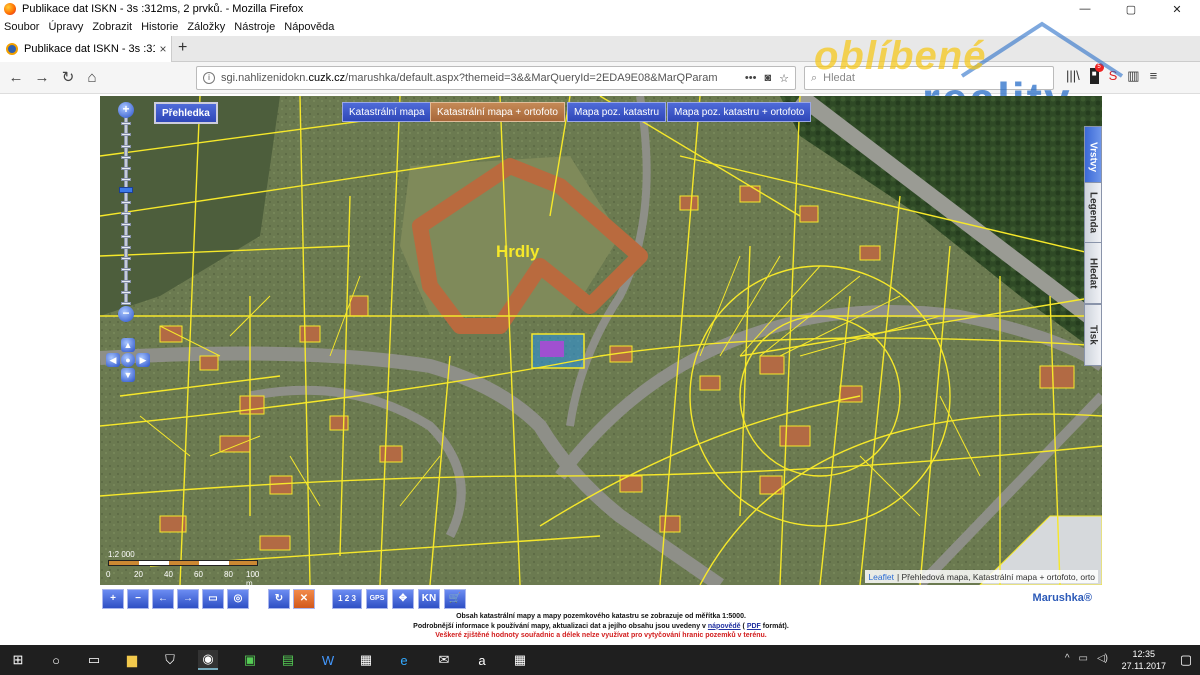 The image size is (1200, 675). What do you see at coordinates (1093, 335) in the screenshot?
I see `side-tab-tisk: Tisk` at bounding box center [1093, 335].